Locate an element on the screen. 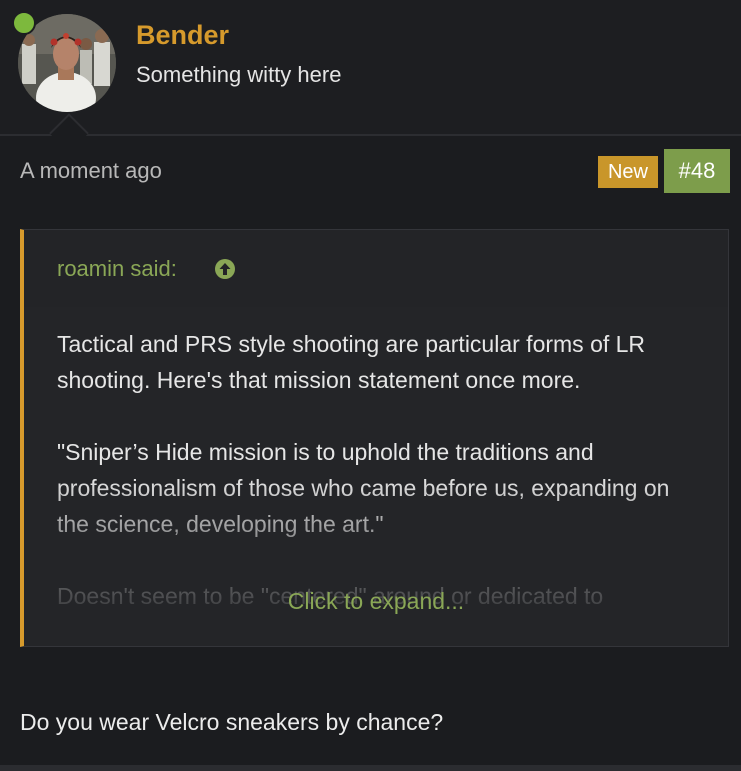  quote-header: roamin said: is located at coordinates (376, 268).